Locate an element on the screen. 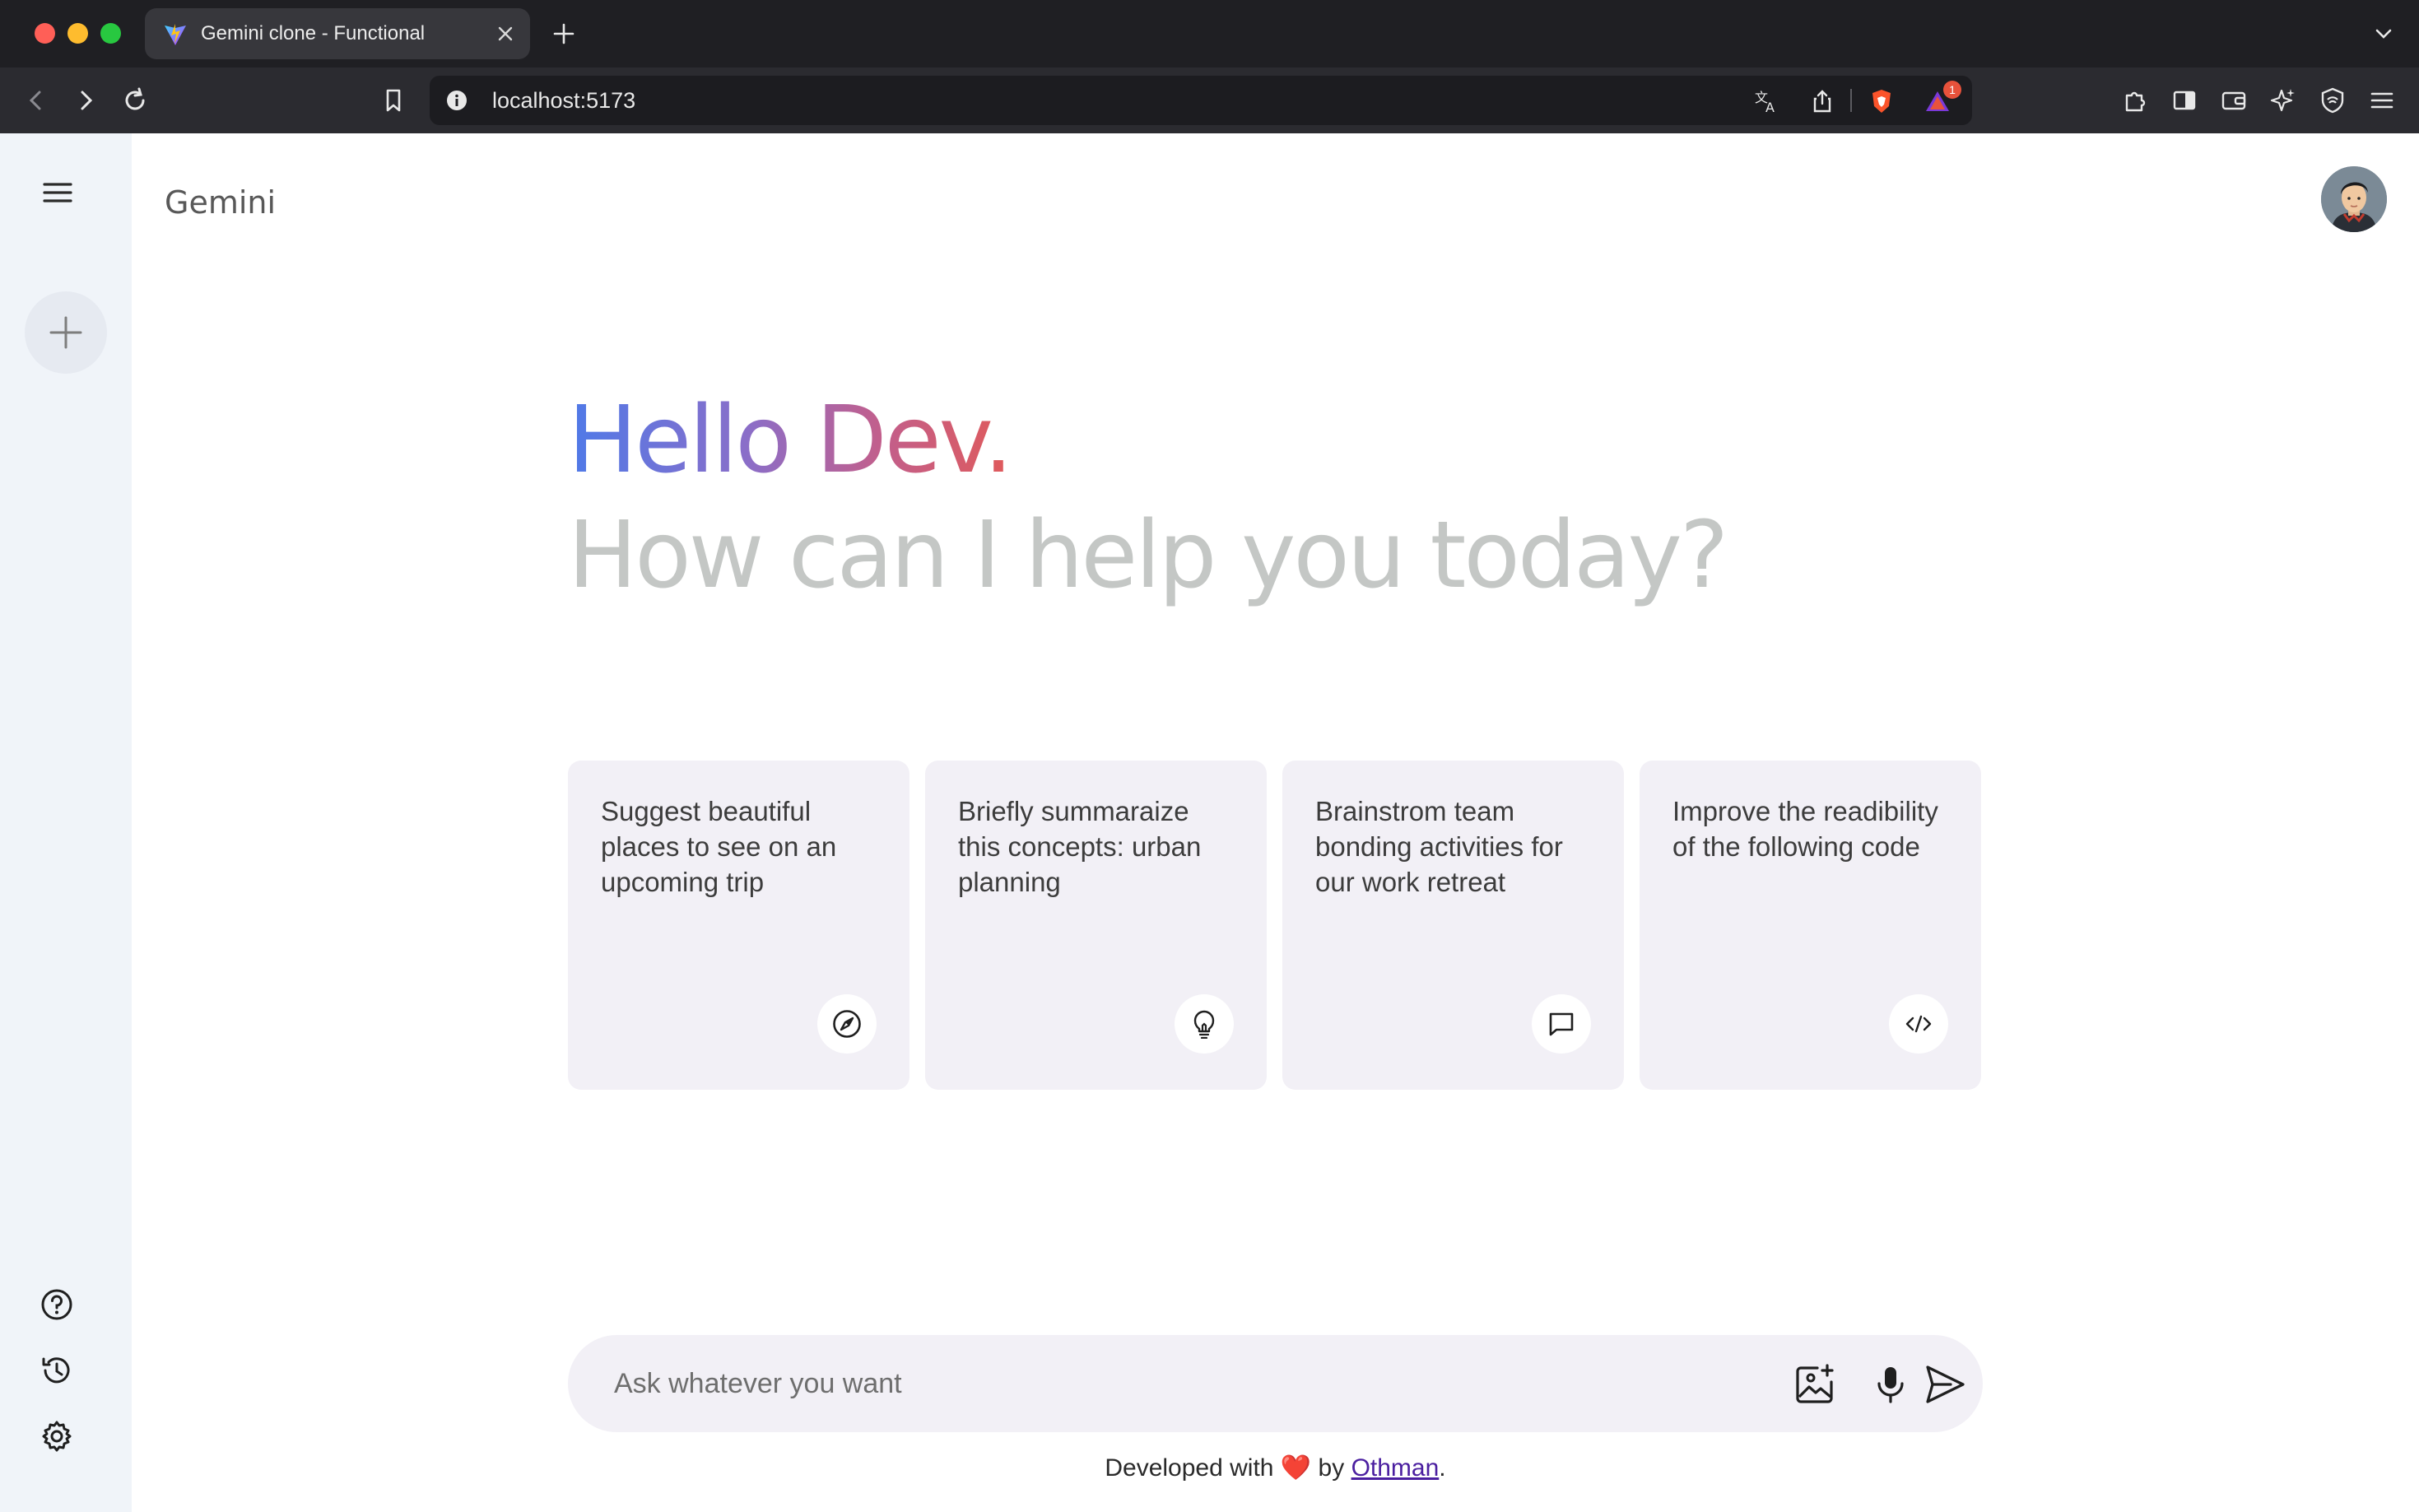  history-icon is located at coordinates (57, 1370).